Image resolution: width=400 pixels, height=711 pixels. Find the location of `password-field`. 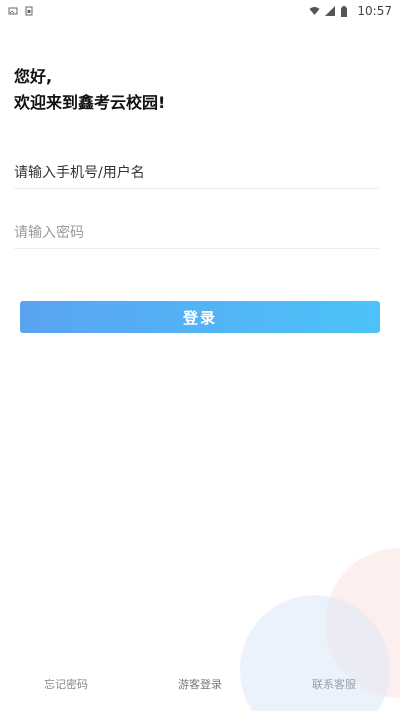

password-field is located at coordinates (197, 233).